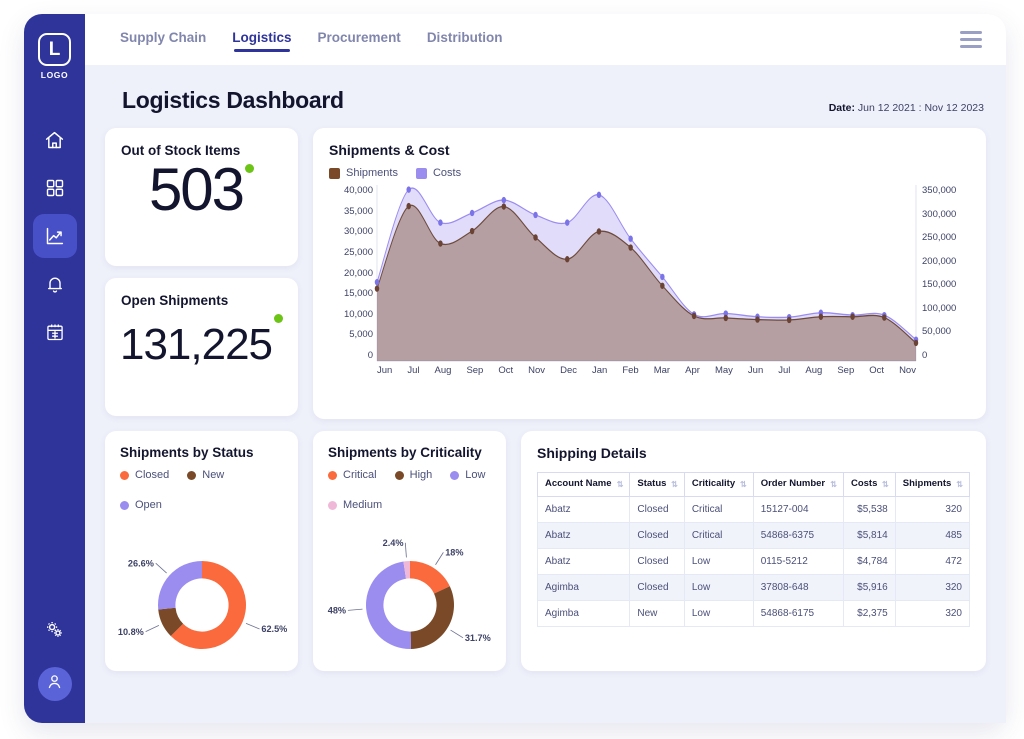  Describe the element at coordinates (359, 39) in the screenshot. I see `tab-procurement: Procurement` at that location.